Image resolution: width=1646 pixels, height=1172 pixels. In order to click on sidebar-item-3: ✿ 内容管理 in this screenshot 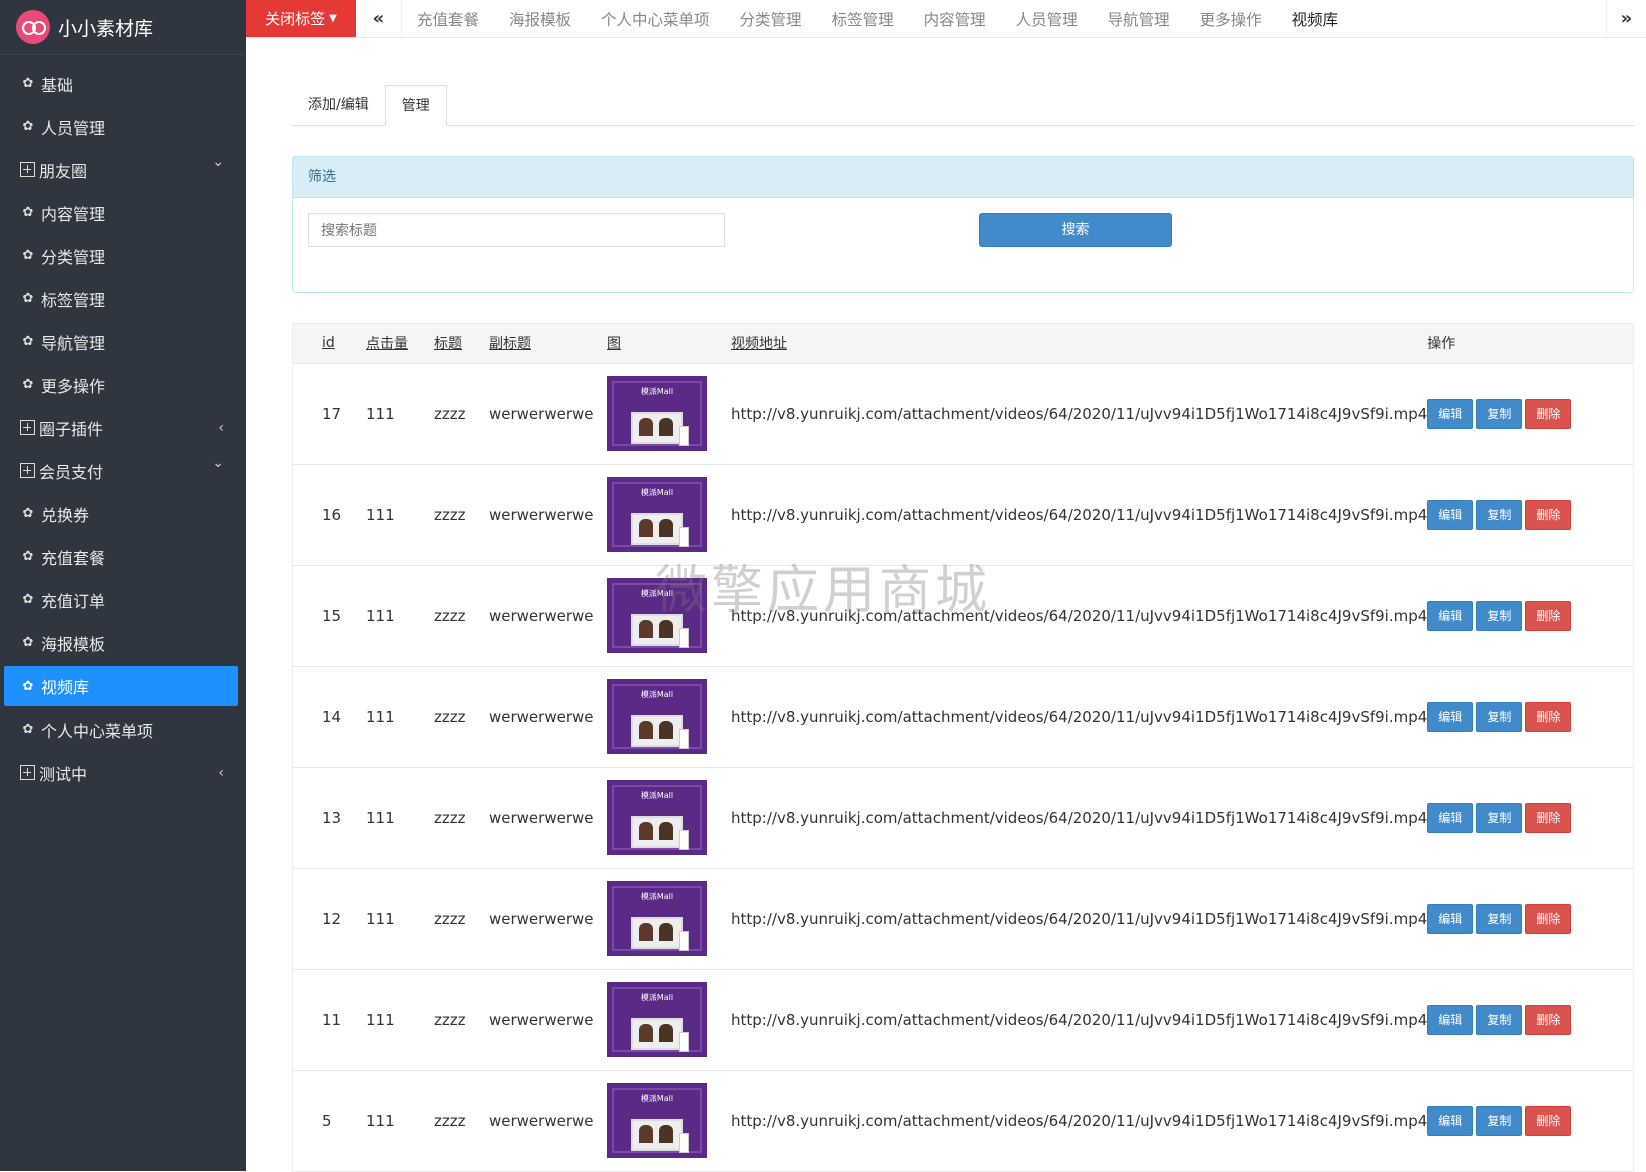, I will do `click(123, 212)`.